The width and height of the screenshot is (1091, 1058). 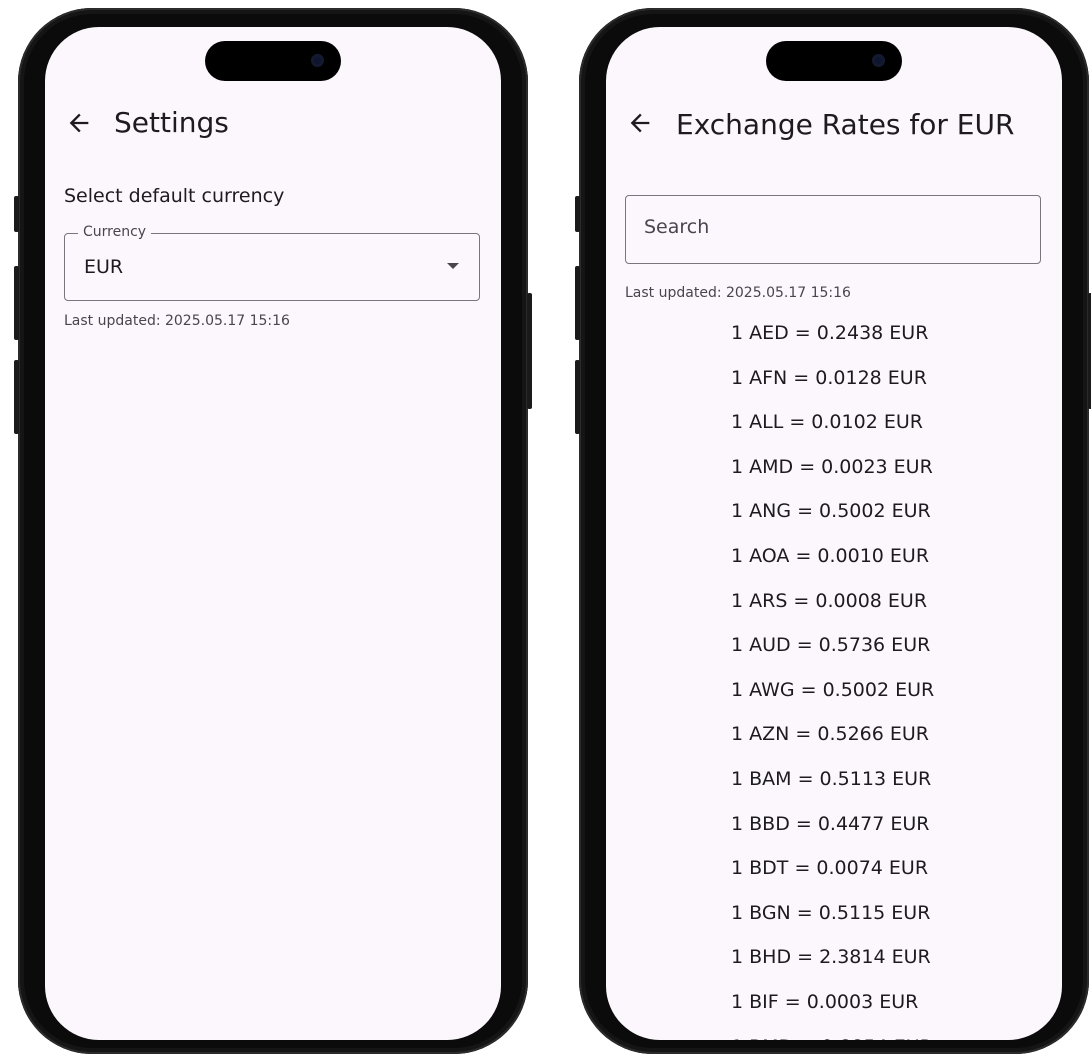 I want to click on rate-list-item: 1 AOA = 0.0010 EUR, so click(x=830, y=555).